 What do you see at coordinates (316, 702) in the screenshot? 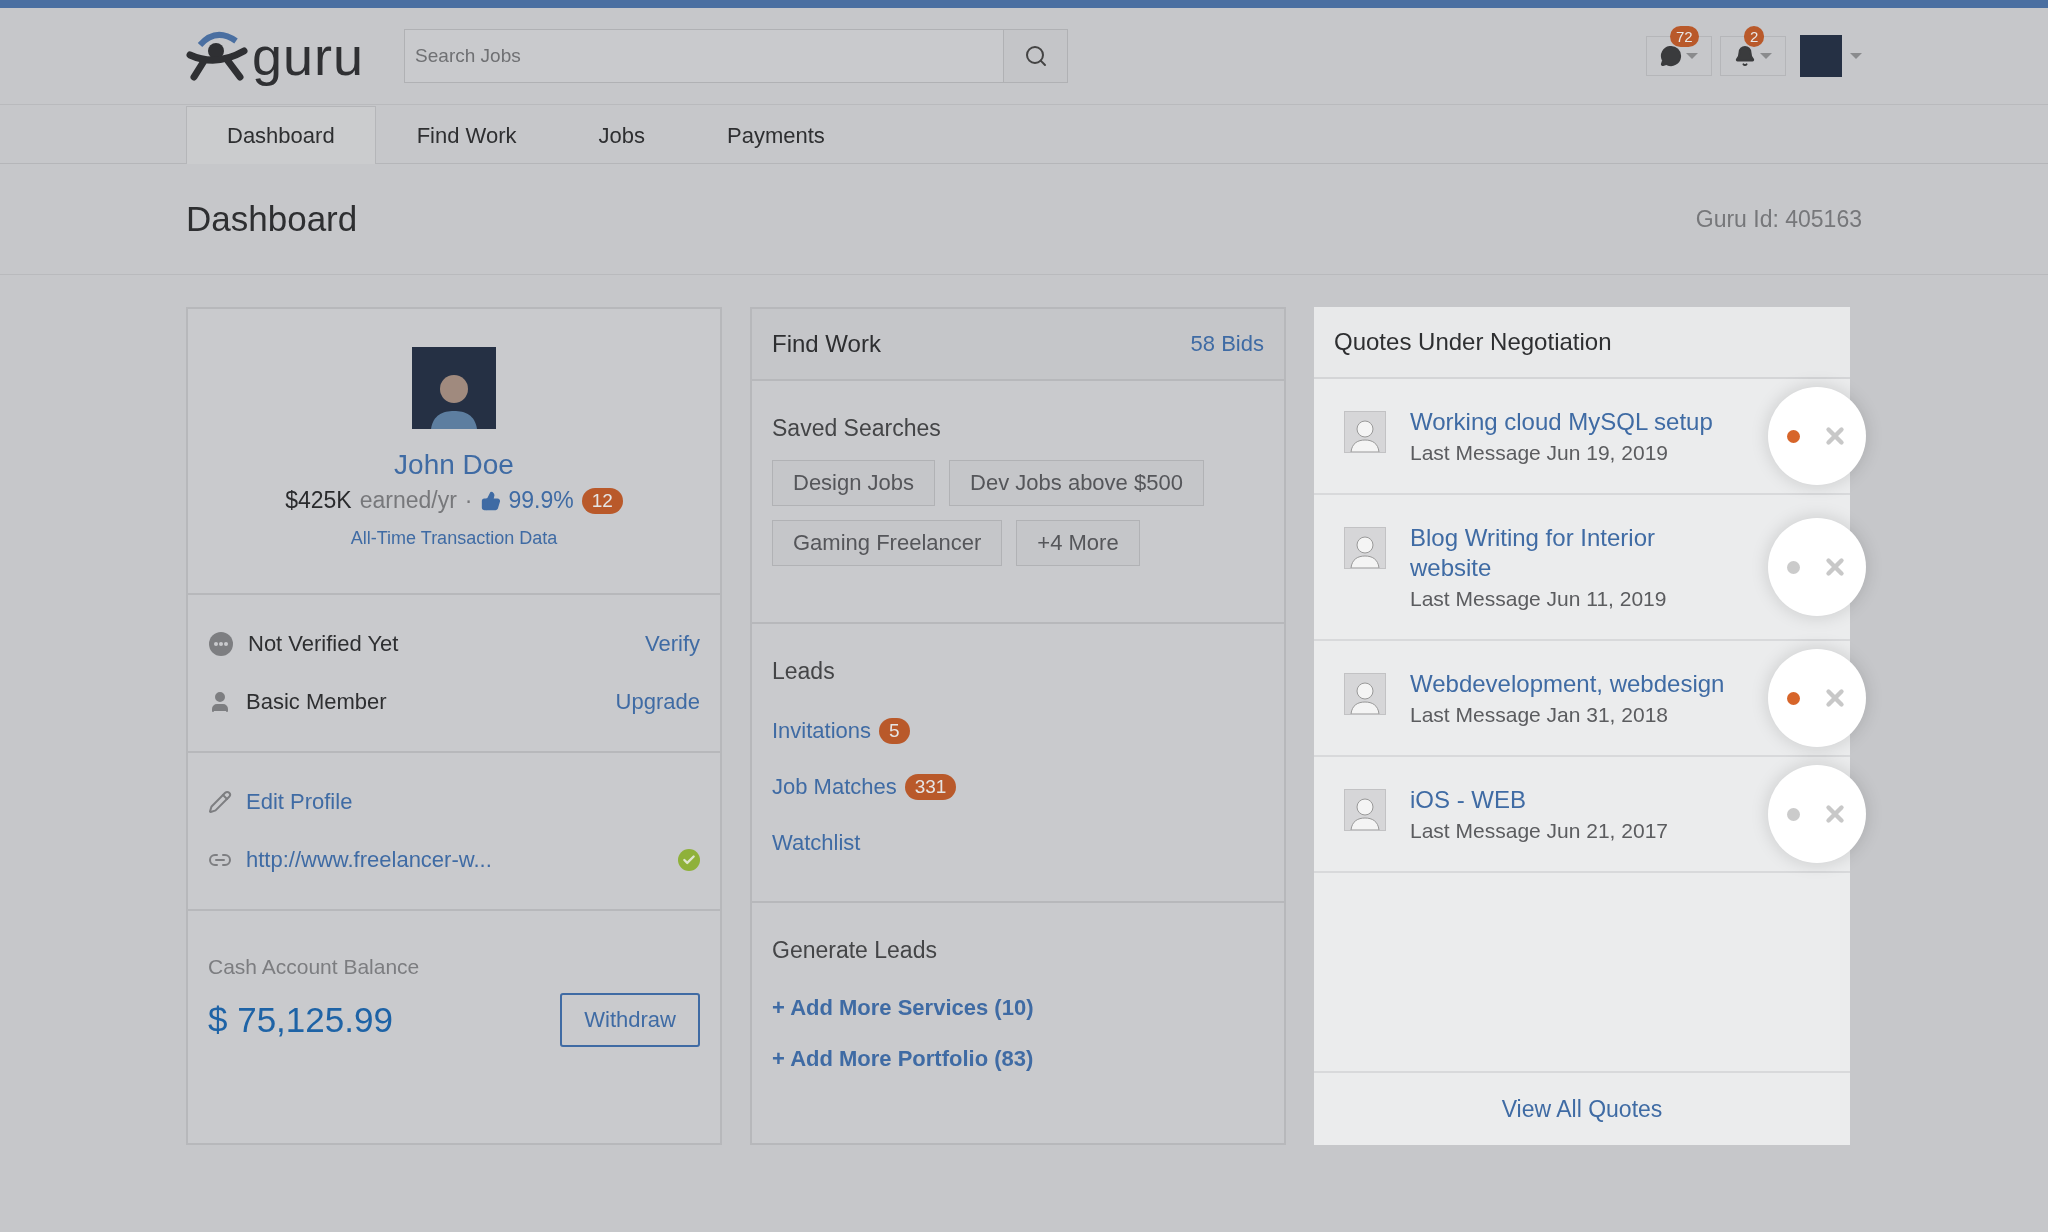
I see `status-label: Basic Member` at bounding box center [316, 702].